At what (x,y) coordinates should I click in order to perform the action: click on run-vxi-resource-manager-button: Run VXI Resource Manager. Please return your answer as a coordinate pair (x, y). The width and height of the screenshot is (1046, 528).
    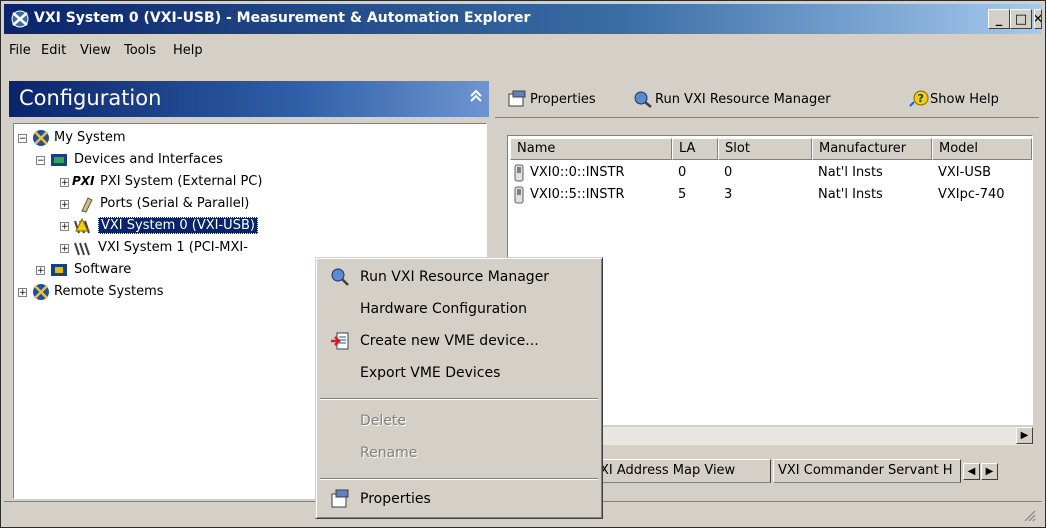
    Looking at the image, I should click on (732, 99).